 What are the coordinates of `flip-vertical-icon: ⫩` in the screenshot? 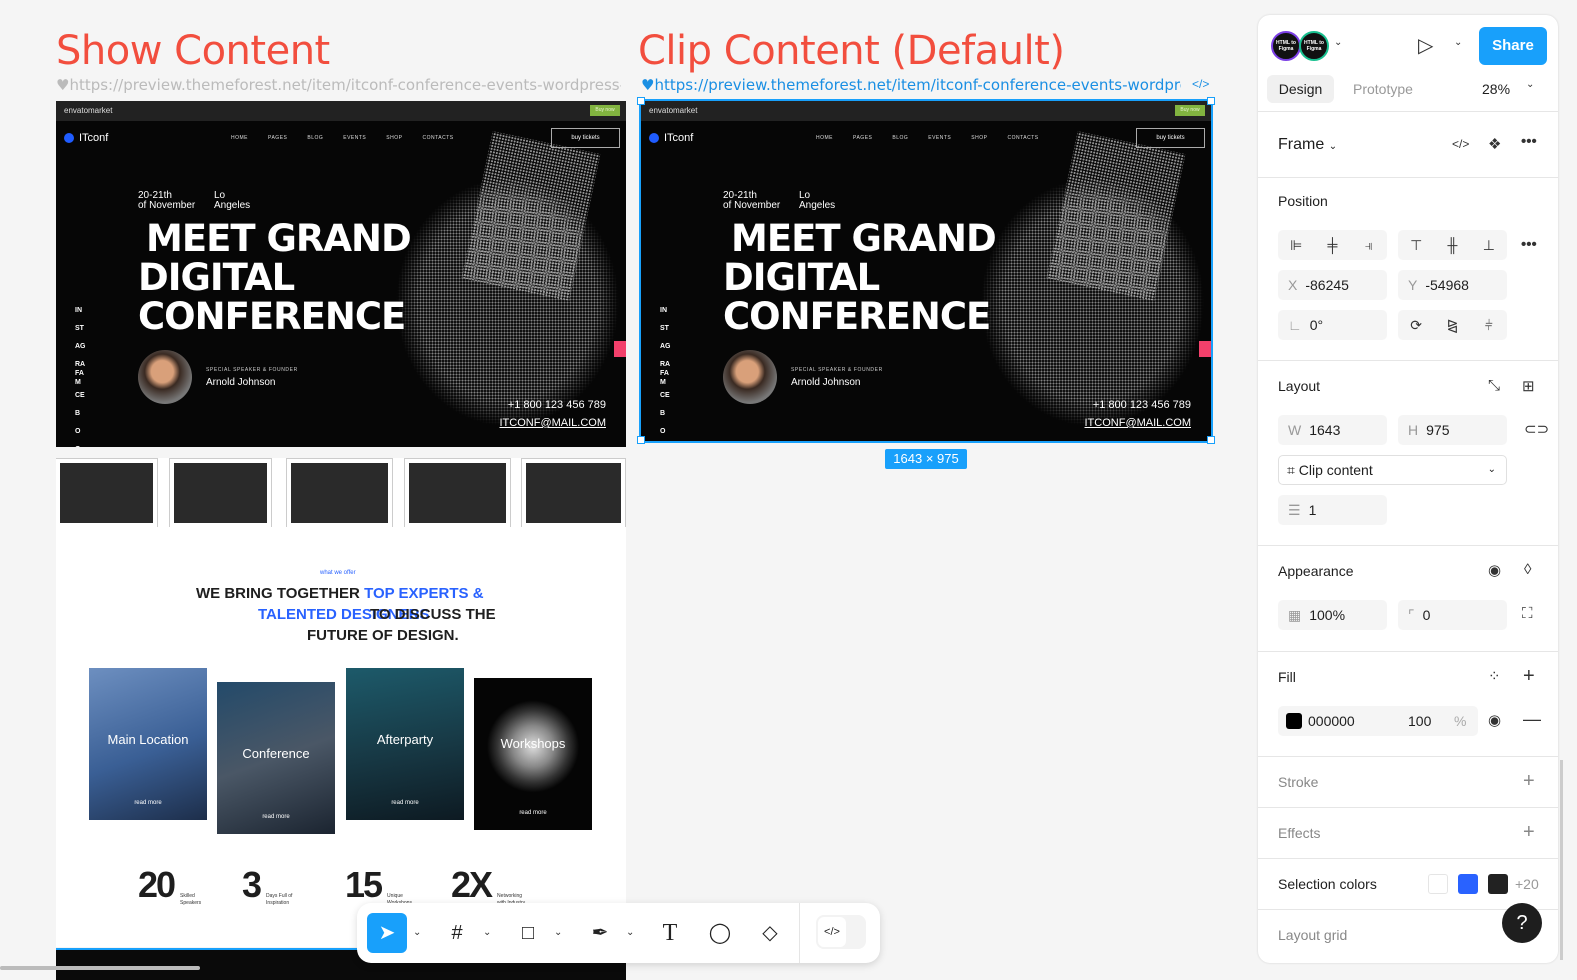 It's located at (1489, 325).